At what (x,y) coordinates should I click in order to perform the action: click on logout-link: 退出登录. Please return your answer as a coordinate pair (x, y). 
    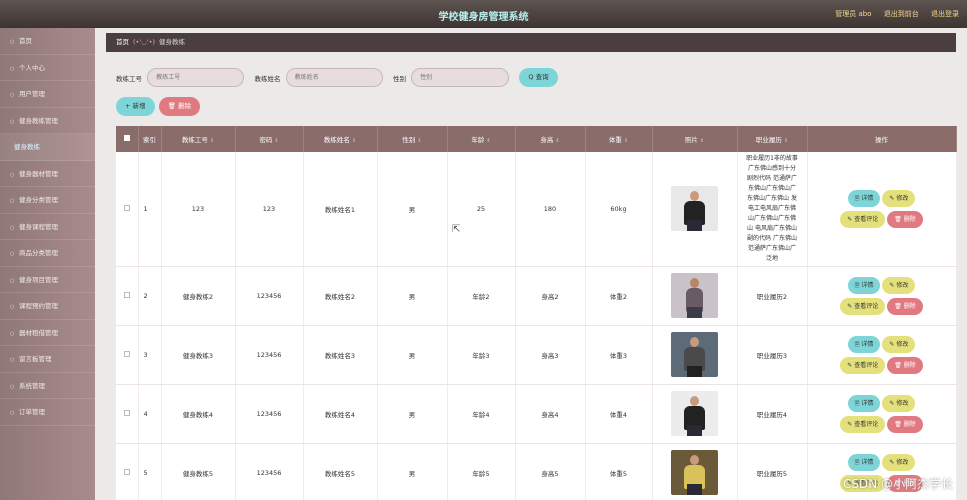
    Looking at the image, I should click on (945, 14).